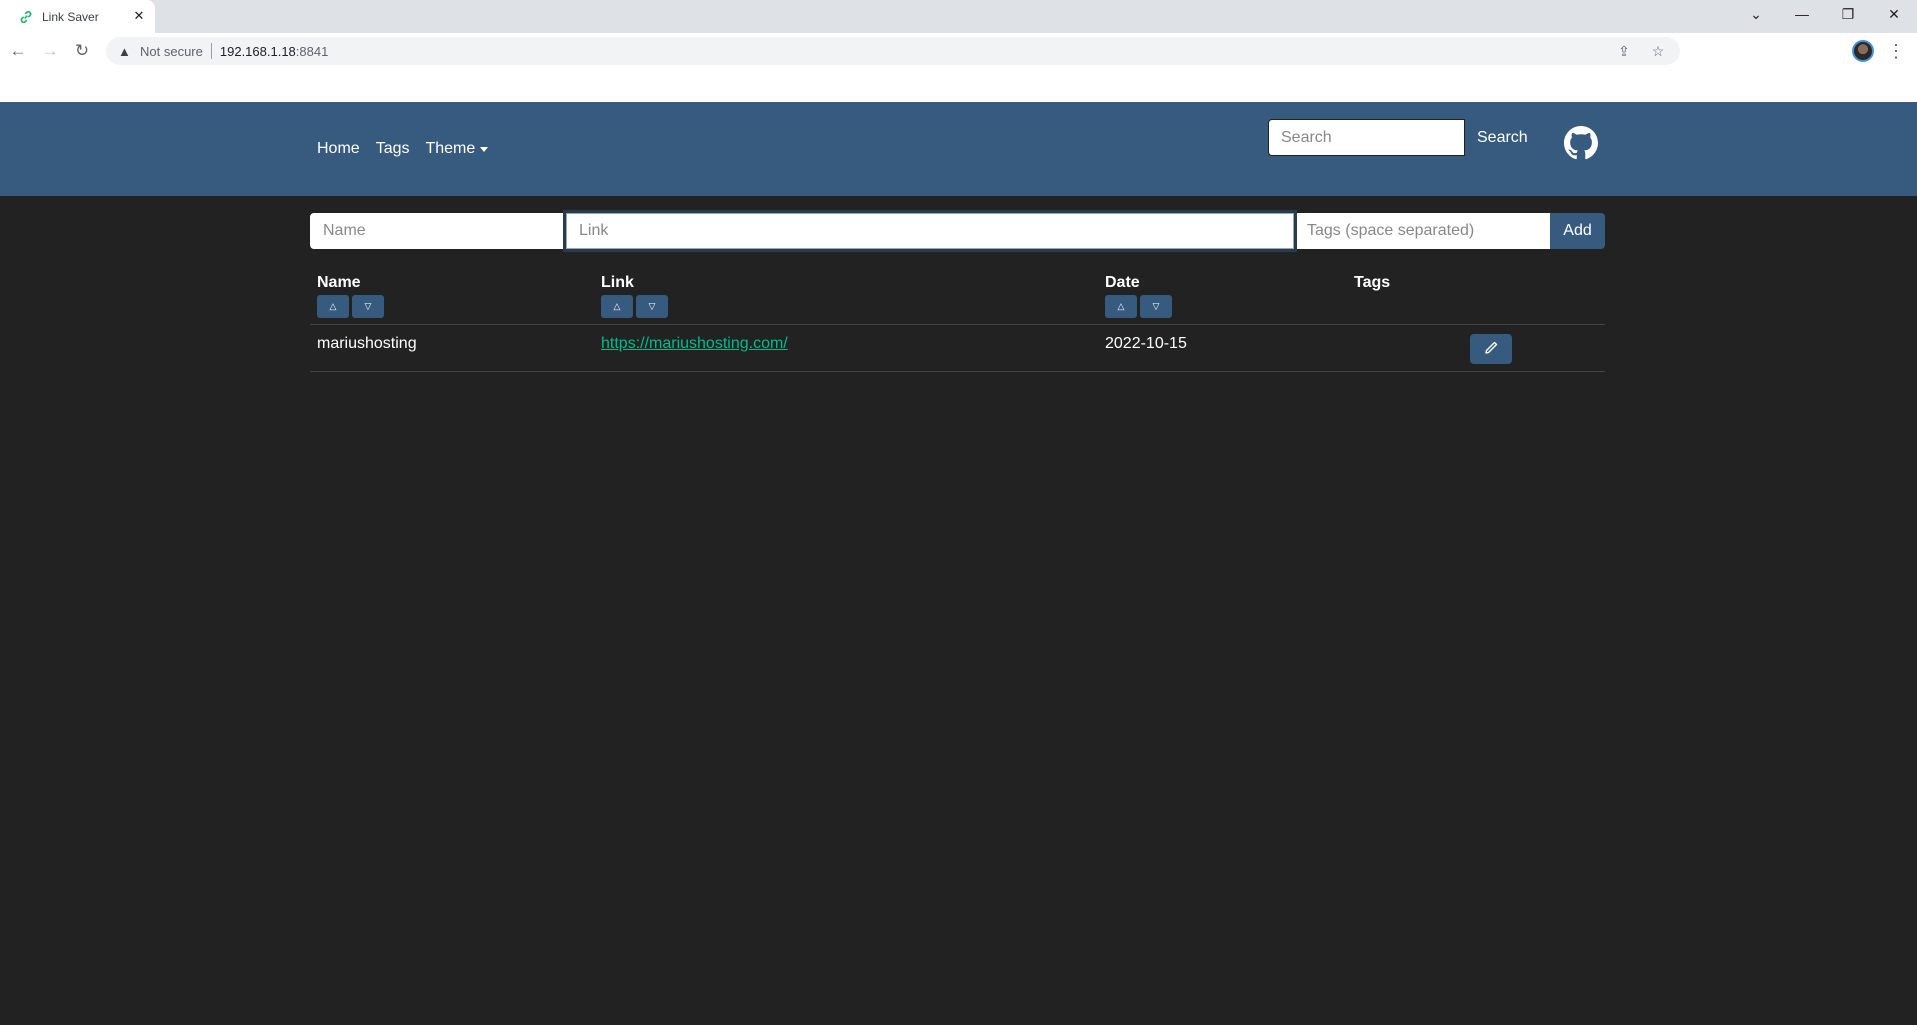  I want to click on link-input, so click(930, 231).